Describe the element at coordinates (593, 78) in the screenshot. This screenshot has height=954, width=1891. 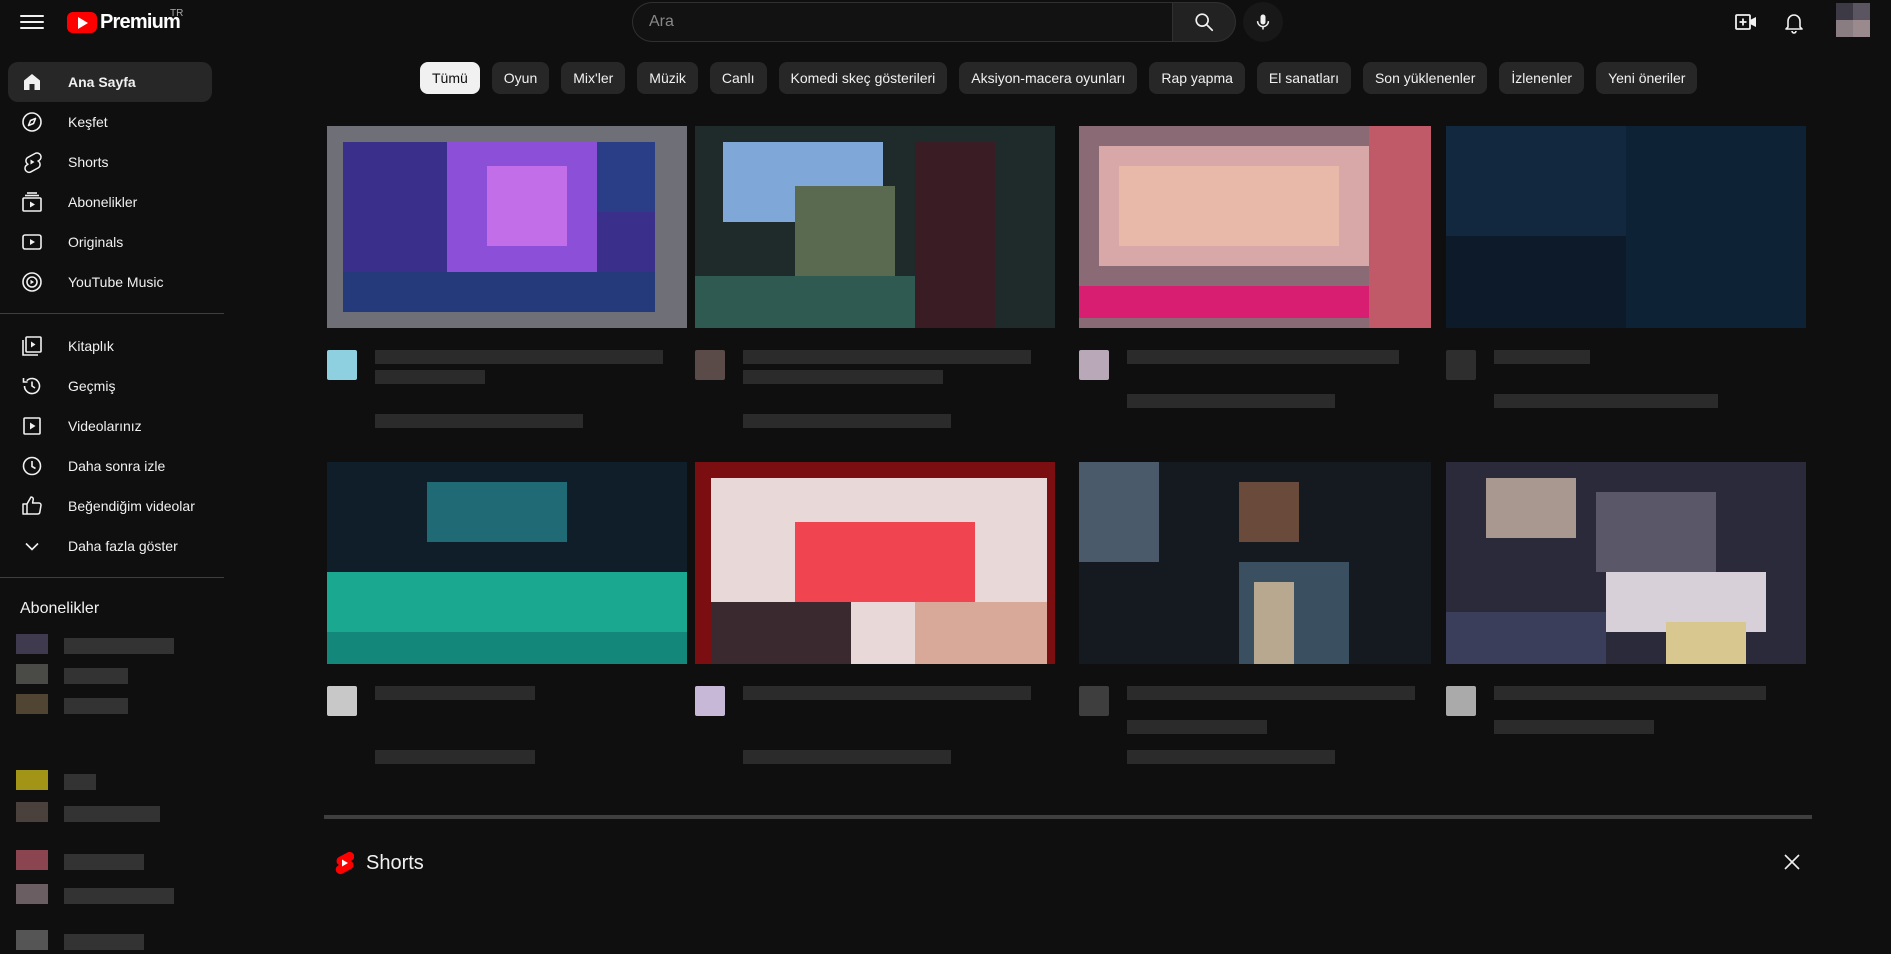
I see `chip-mixes: Mix'ler` at that location.